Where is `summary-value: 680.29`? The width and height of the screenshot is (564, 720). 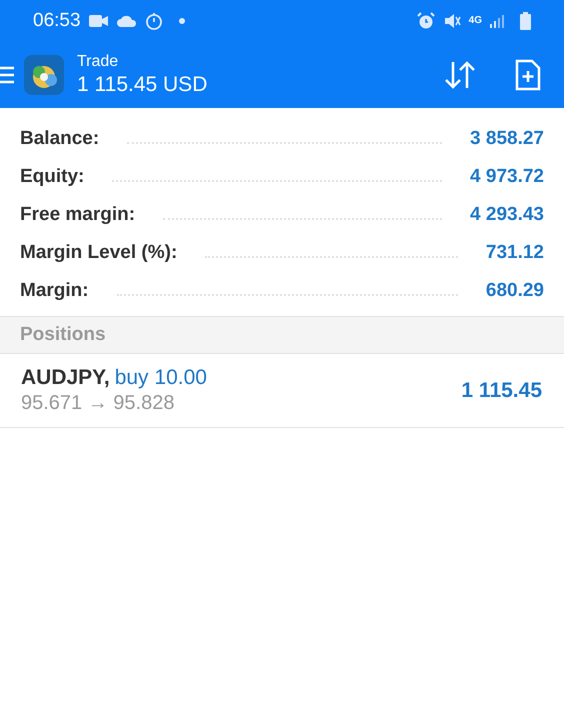 summary-value: 680.29 is located at coordinates (515, 290).